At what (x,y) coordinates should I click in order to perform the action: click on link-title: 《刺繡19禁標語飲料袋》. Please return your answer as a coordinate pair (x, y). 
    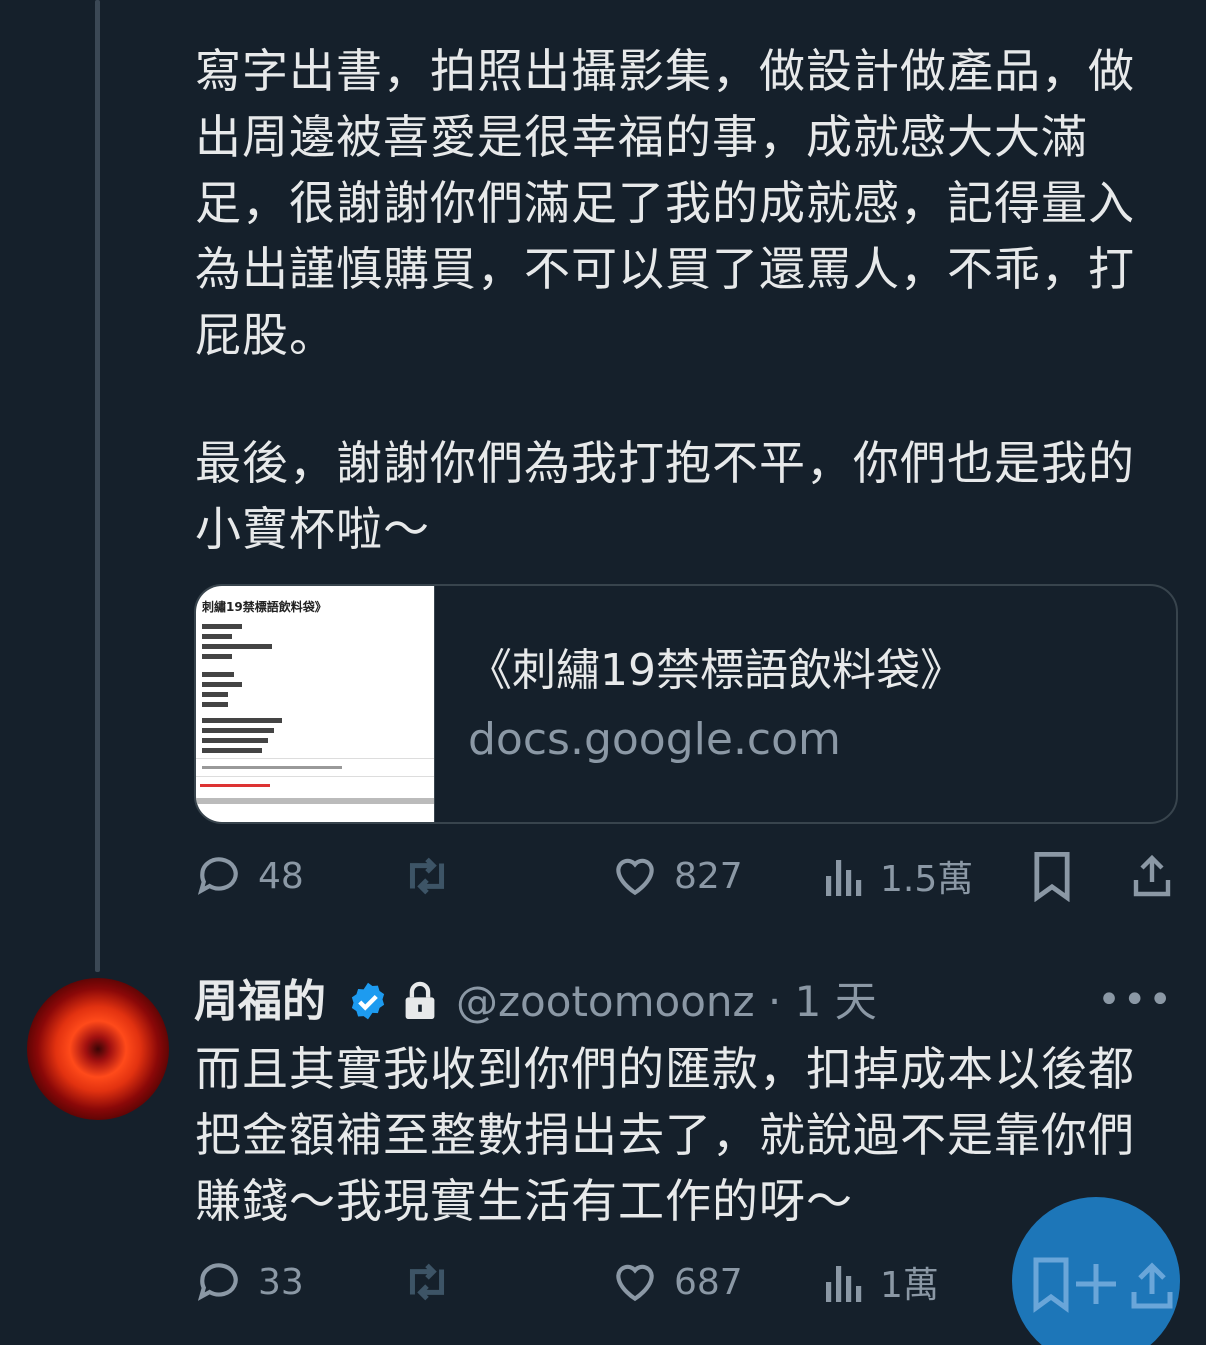
    Looking at the image, I should click on (716, 670).